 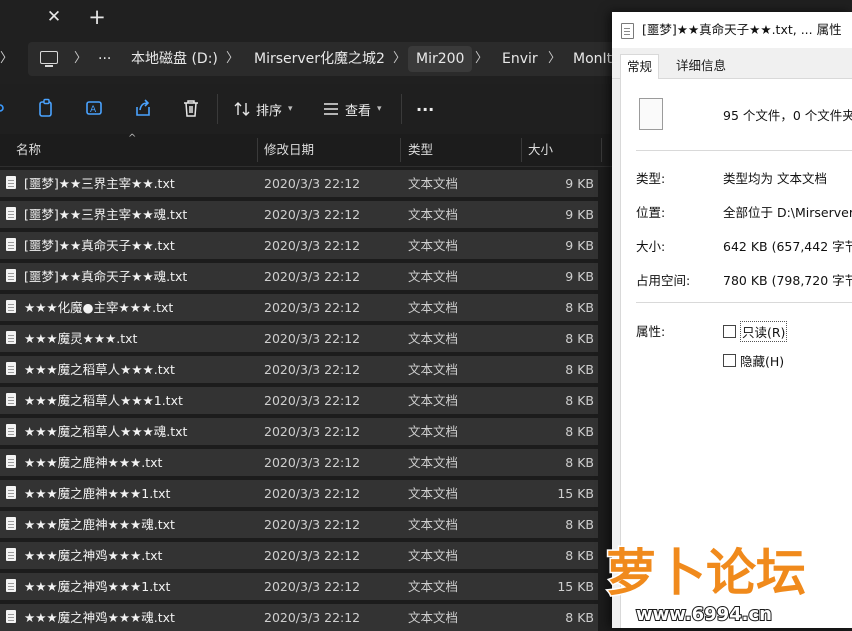 I want to click on share-icon, so click(x=143, y=108).